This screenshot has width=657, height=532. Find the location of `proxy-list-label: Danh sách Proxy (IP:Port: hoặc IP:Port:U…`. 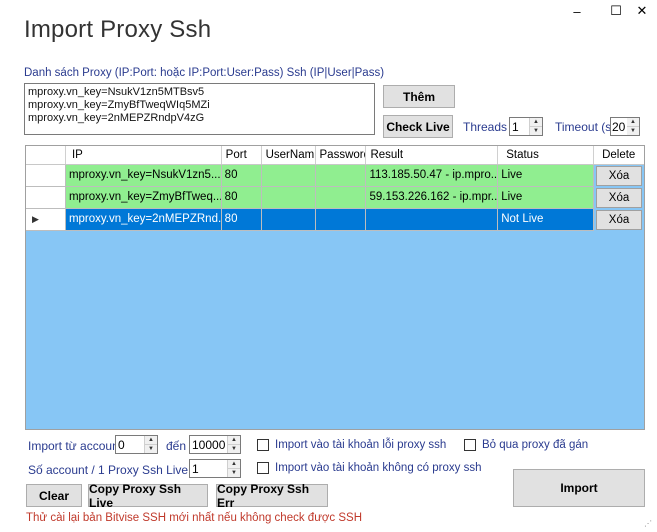

proxy-list-label: Danh sách Proxy (IP:Port: hoặc IP:Port:U… is located at coordinates (204, 73).